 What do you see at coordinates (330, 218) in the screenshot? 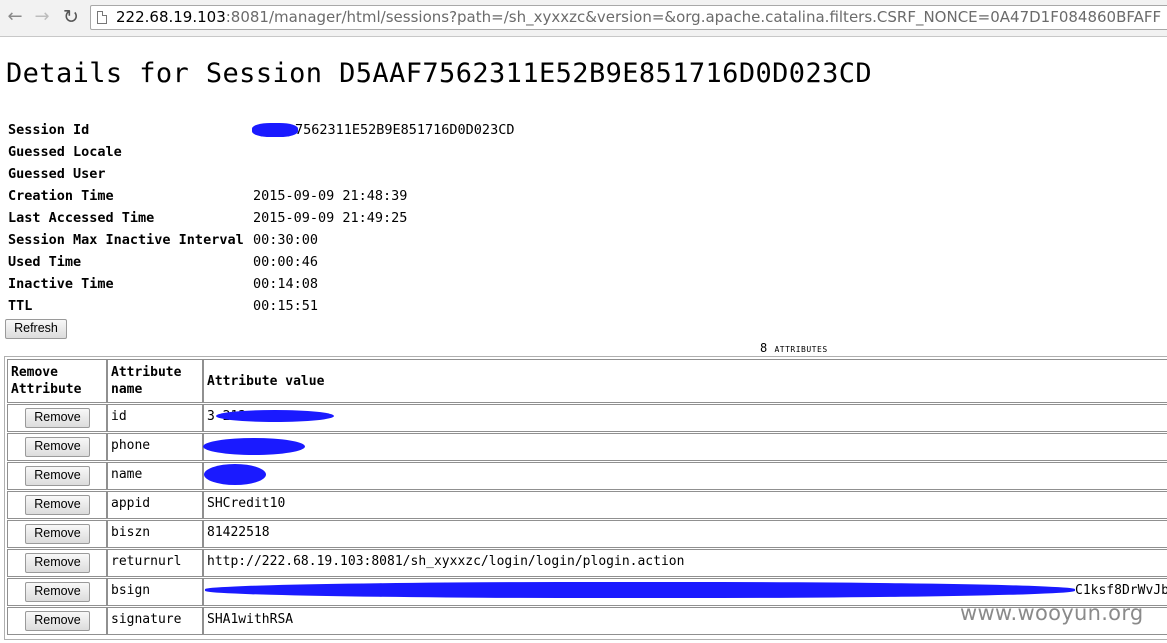
I see `detail-value-last-accessed-time: 2015-09-09 21:49:25` at bounding box center [330, 218].